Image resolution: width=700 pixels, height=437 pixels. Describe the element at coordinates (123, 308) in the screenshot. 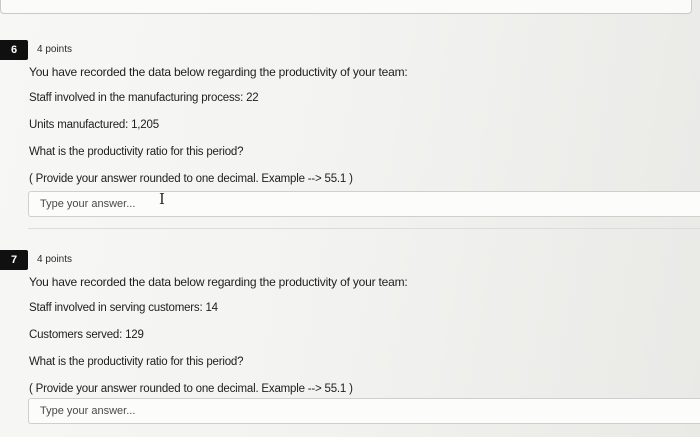

I see `staff-line: Staff involved in serving customers: 14` at that location.